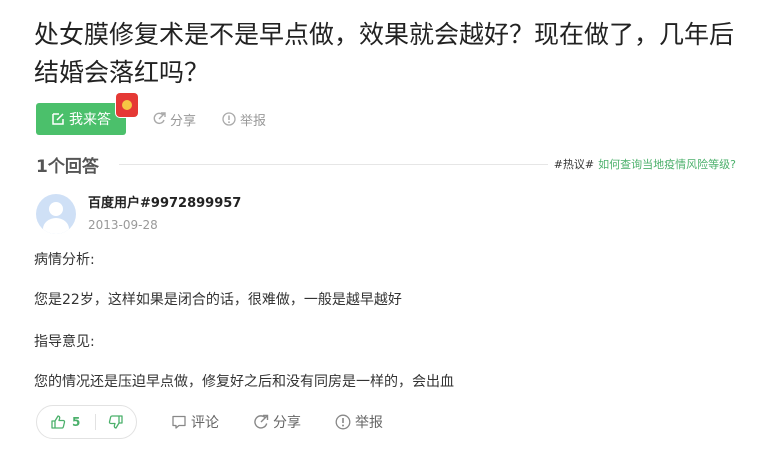 The height and width of the screenshot is (464, 772). What do you see at coordinates (151, 114) in the screenshot?
I see `question-actions: 我来答 分享 举报` at bounding box center [151, 114].